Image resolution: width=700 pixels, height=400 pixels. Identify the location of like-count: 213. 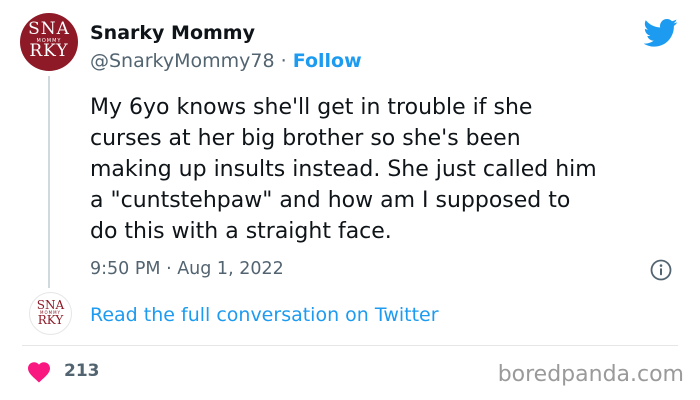
(82, 371).